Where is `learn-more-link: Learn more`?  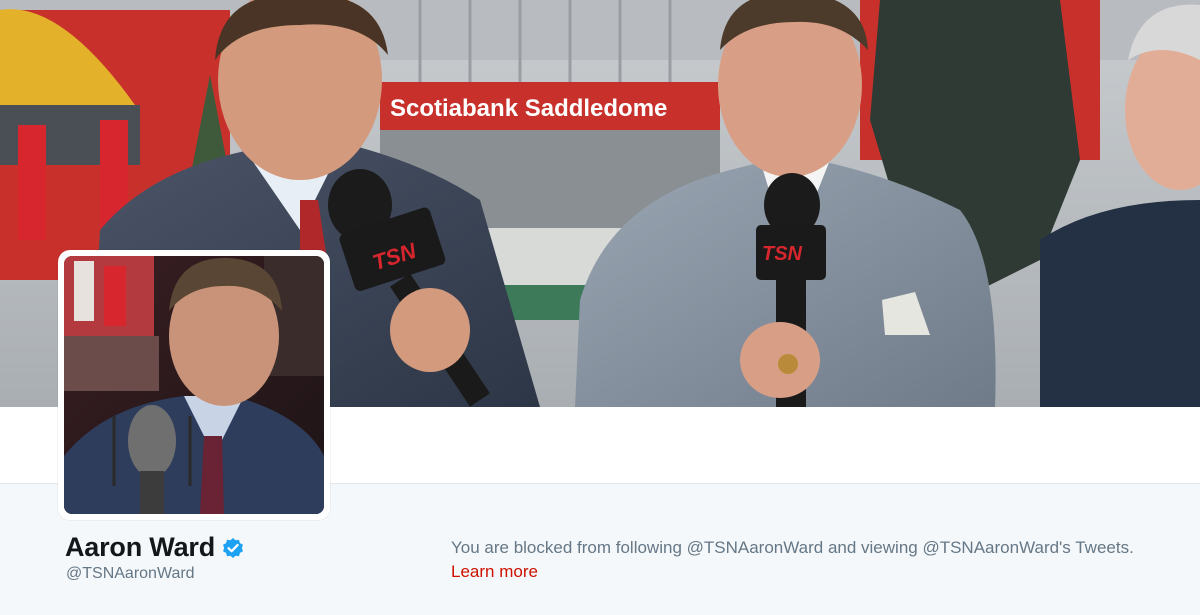 learn-more-link: Learn more is located at coordinates (494, 572).